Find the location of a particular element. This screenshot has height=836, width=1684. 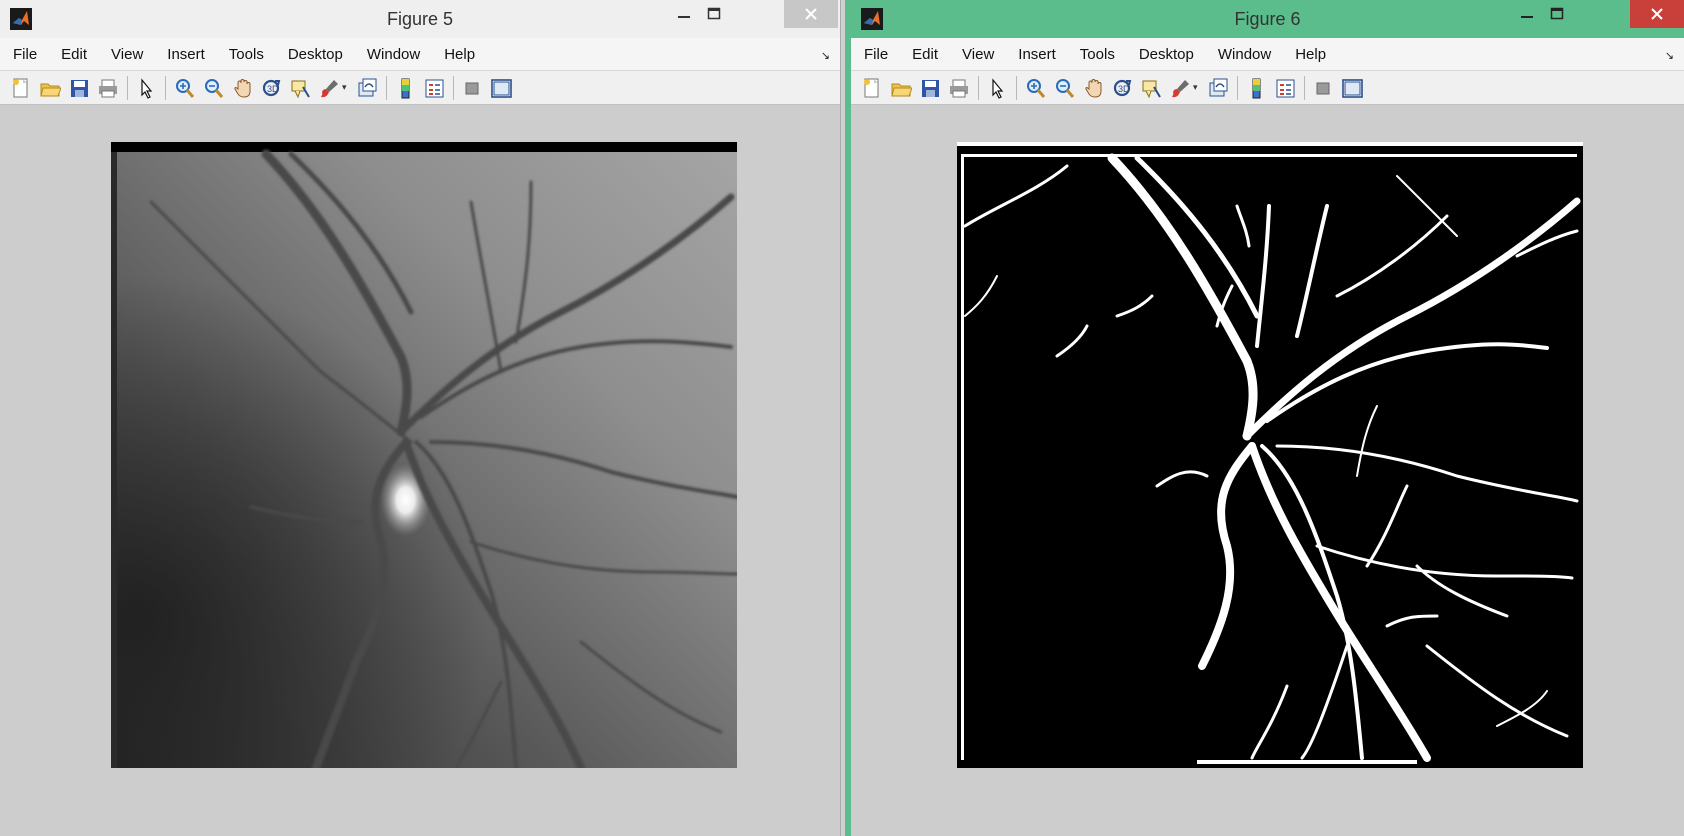

pan-icon is located at coordinates (242, 88).